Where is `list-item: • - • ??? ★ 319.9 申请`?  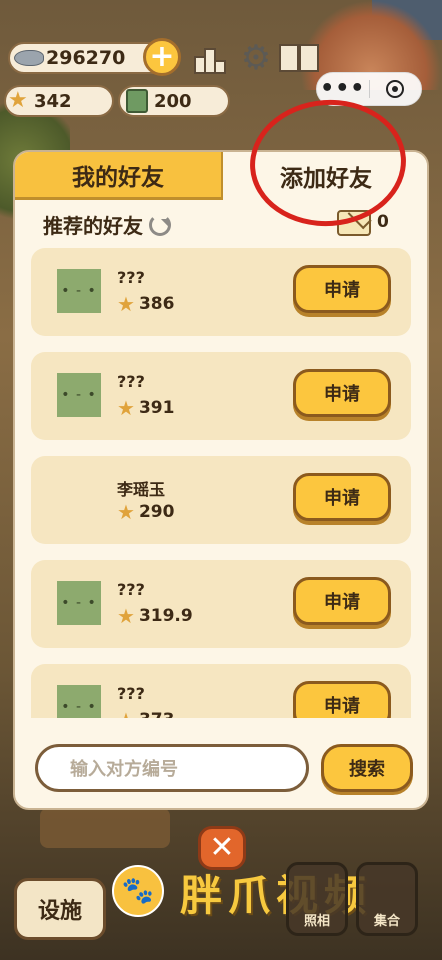 list-item: • - • ??? ★ 319.9 申请 is located at coordinates (221, 604).